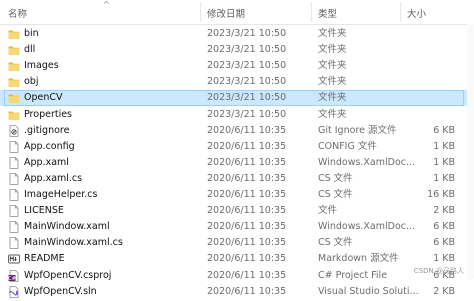 The width and height of the screenshot is (474, 301). I want to click on csproj-file-icon: C#, so click(14, 275).